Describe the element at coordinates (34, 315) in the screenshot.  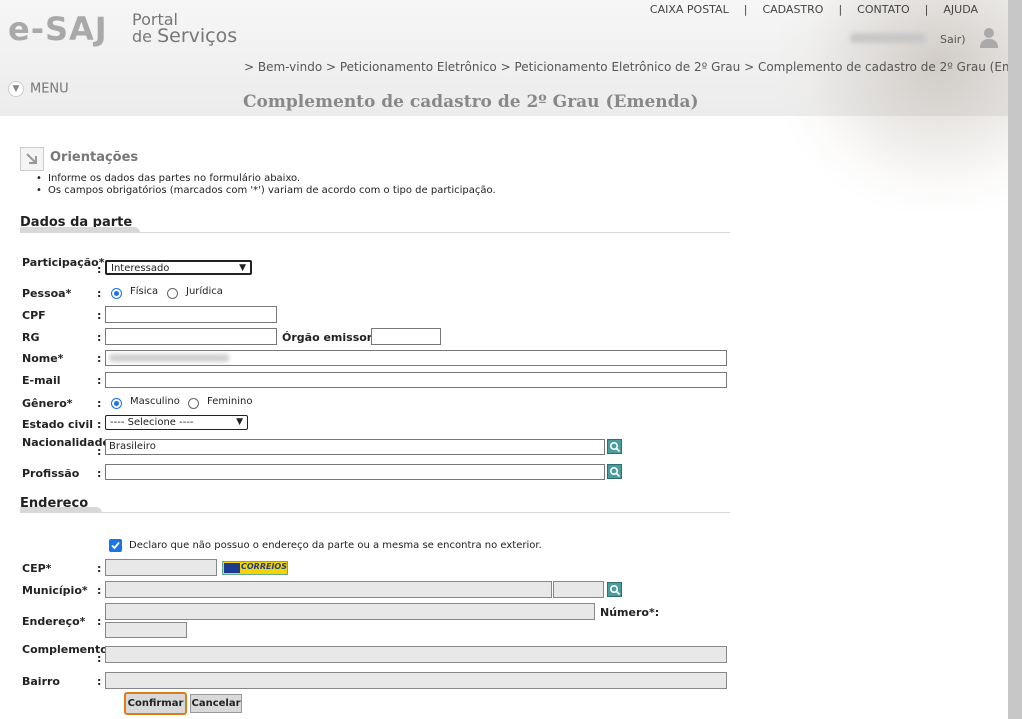
I see `cpf-label: CPF` at that location.